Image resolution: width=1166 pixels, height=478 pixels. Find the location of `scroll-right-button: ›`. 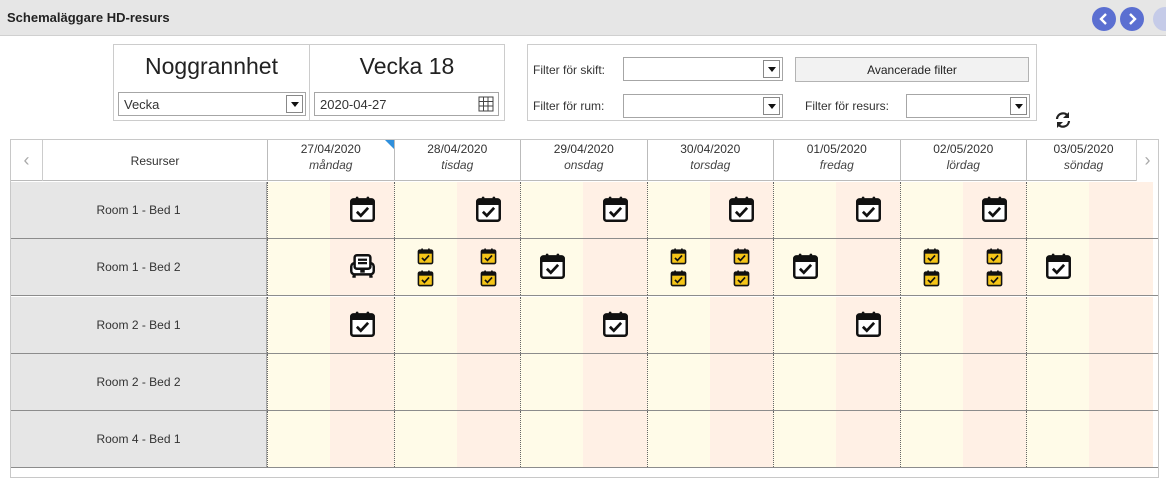

scroll-right-button: › is located at coordinates (1147, 160).